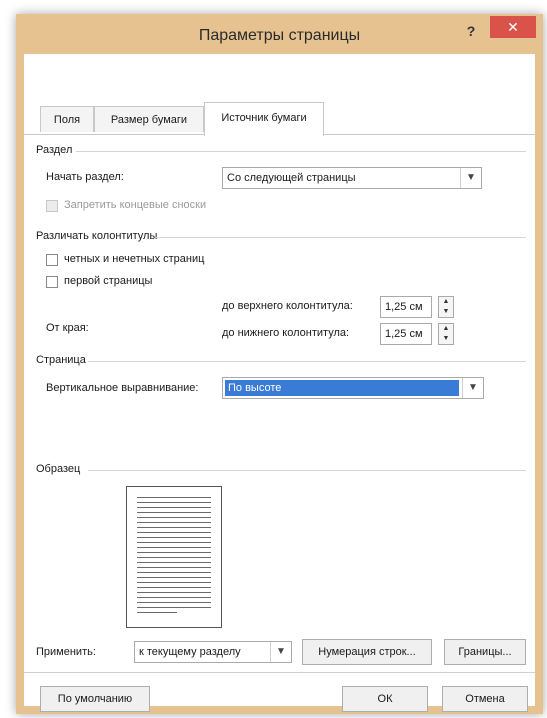  I want to click on preview-group-label: Образец, so click(58, 469).